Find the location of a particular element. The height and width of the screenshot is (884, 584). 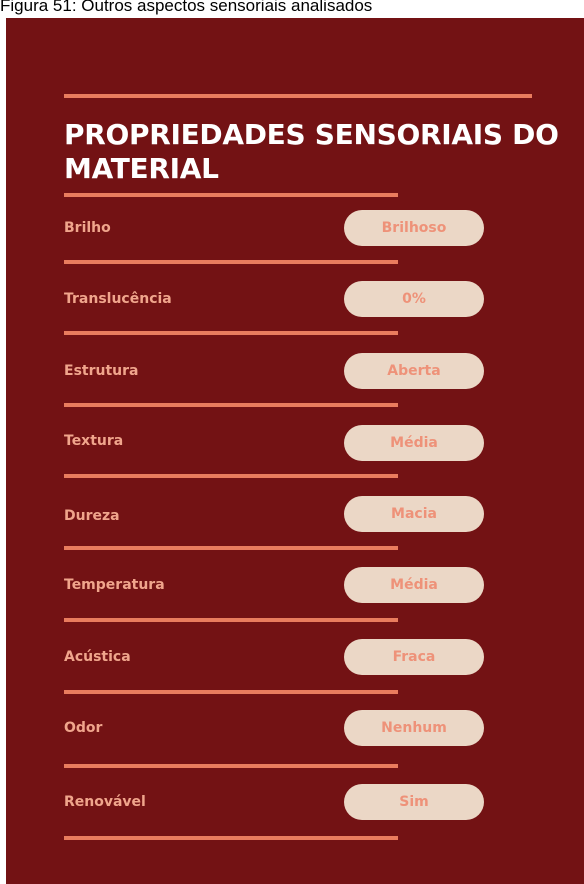

property-label-dureza: Dureza is located at coordinates (92, 516).